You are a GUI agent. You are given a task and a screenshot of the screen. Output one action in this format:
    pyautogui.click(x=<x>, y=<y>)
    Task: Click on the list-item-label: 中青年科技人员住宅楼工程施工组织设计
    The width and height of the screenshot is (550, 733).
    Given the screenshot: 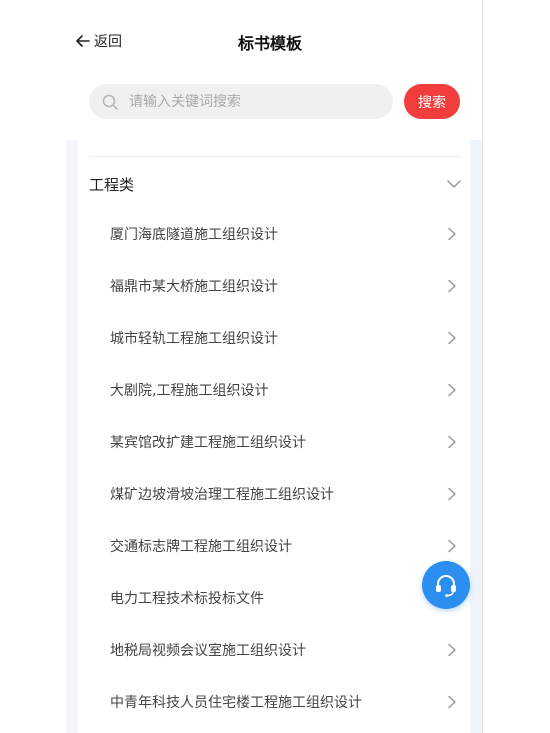 What is the action you would take?
    pyautogui.click(x=236, y=703)
    